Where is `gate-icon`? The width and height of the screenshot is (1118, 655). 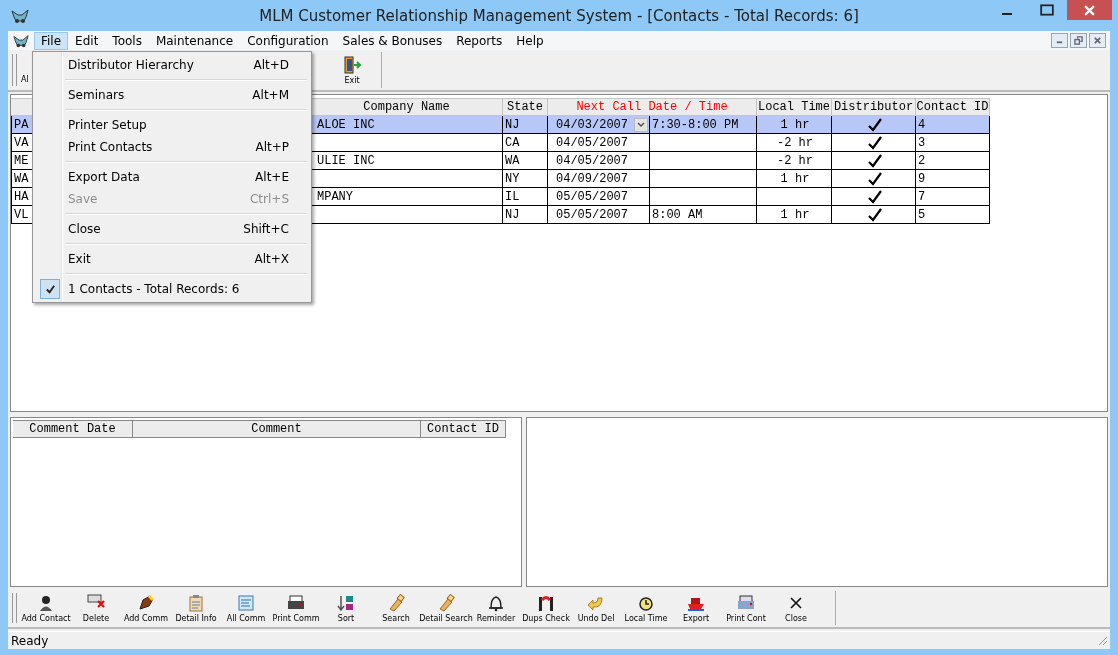 gate-icon is located at coordinates (546, 602).